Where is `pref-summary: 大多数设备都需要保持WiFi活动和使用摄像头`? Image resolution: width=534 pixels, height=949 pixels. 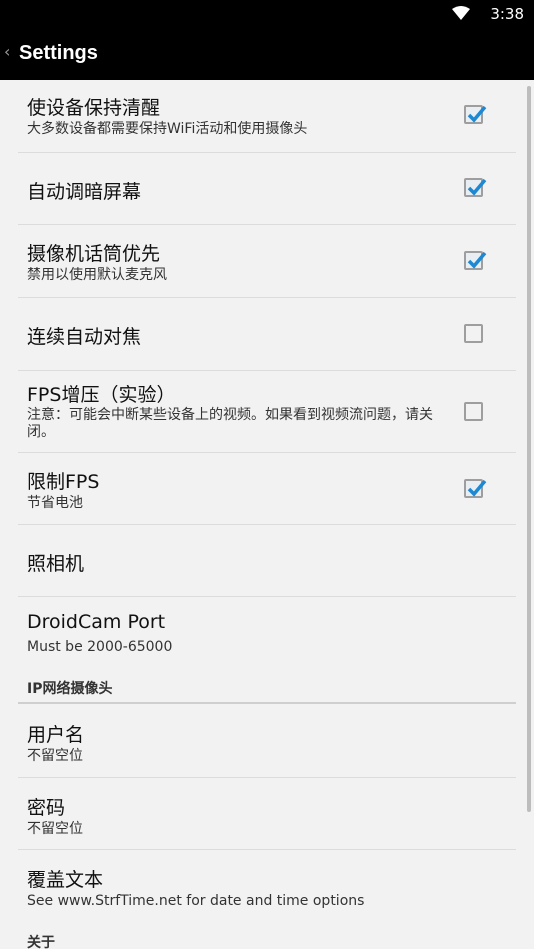 pref-summary: 大多数设备都需要保持WiFi活动和使用摄像头 is located at coordinates (167, 129).